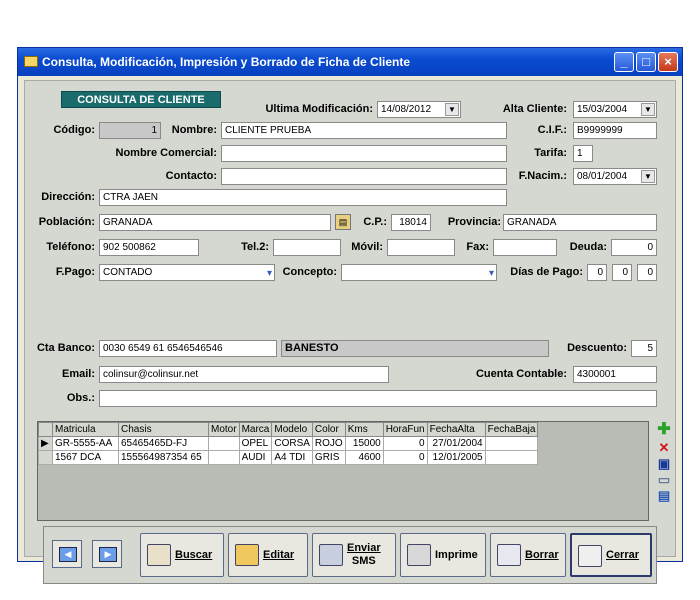  What do you see at coordinates (615, 130) in the screenshot?
I see `cif-field: B9999999` at bounding box center [615, 130].